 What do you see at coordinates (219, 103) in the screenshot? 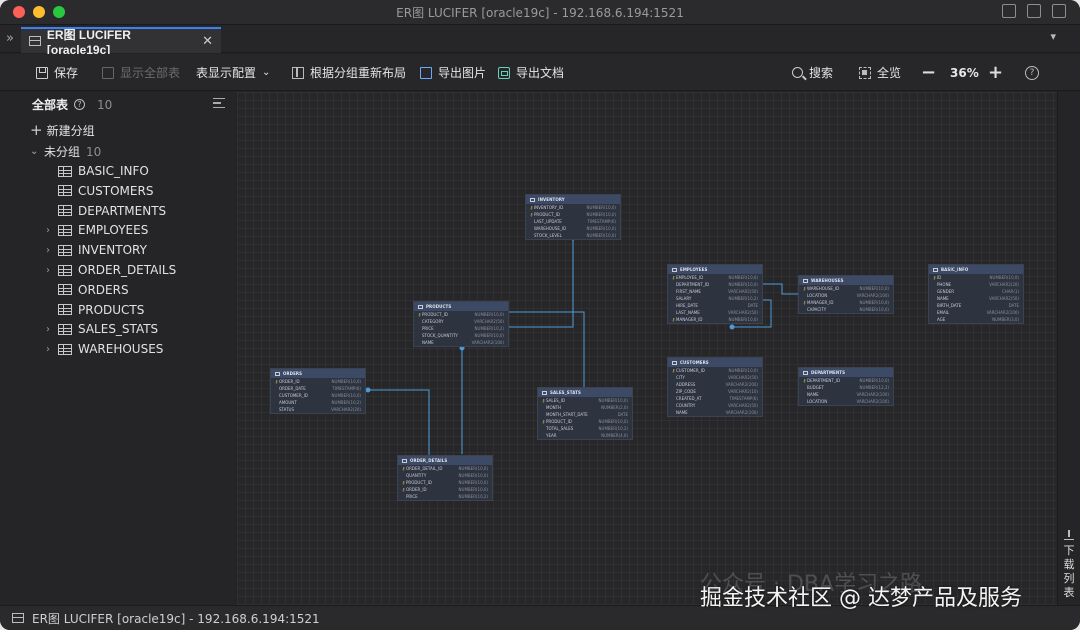
I see `sort-icon` at bounding box center [219, 103].